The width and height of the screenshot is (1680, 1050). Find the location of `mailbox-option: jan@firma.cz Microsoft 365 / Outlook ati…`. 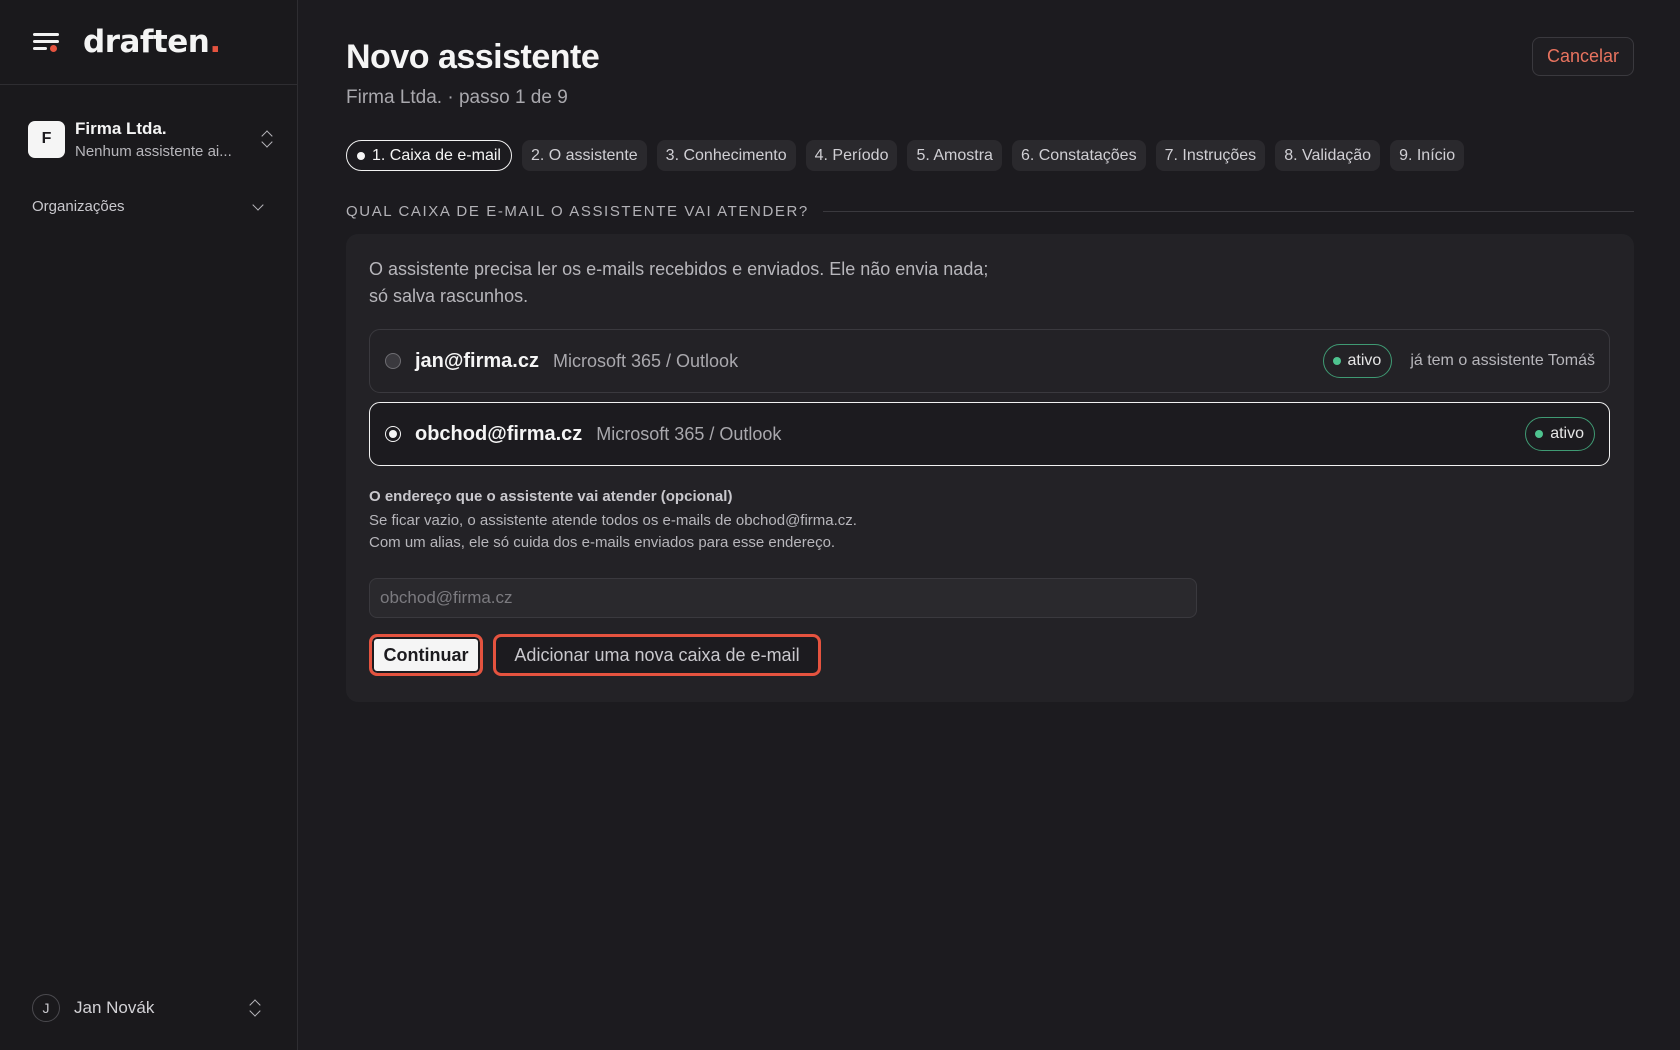

mailbox-option: jan@firma.cz Microsoft 365 / Outlook ati… is located at coordinates (989, 361).